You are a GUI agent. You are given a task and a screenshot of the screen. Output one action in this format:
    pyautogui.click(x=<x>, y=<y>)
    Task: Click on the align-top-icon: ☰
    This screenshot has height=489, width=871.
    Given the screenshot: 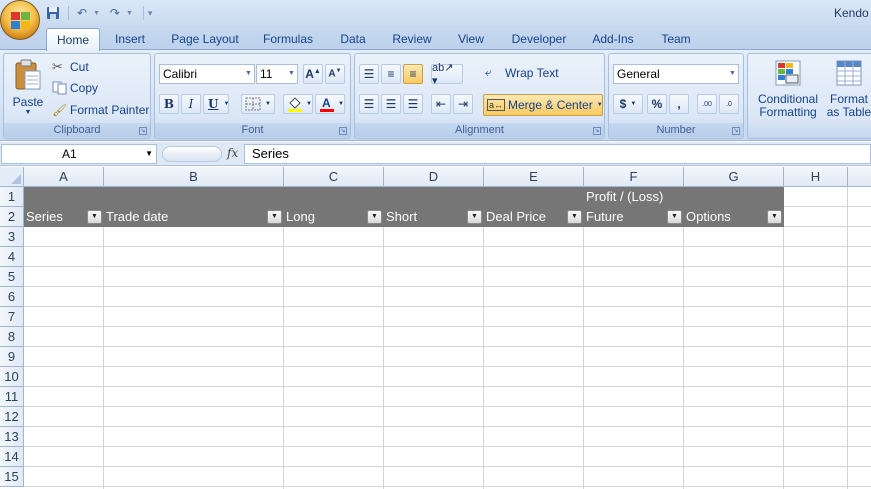 What is the action you would take?
    pyautogui.click(x=369, y=74)
    